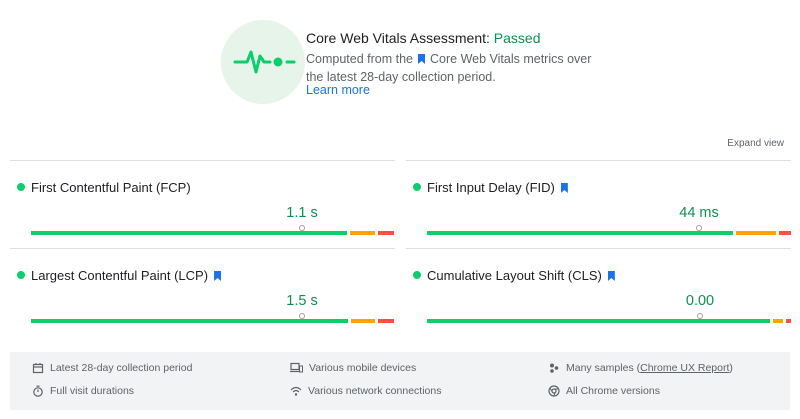 The width and height of the screenshot is (800, 419). I want to click on visit-durations-item: Full visit durations, so click(83, 391).